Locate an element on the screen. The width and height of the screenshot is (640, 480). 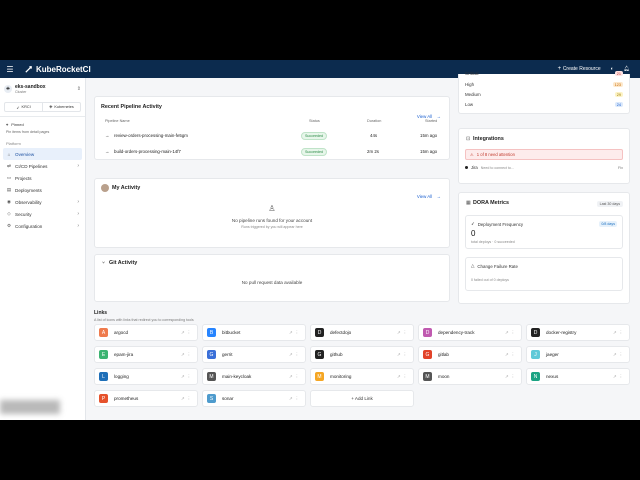
sidebar-item-cicd-pipelines: ⇄ CI/CD Pipelines › is located at coordinates (42, 166).